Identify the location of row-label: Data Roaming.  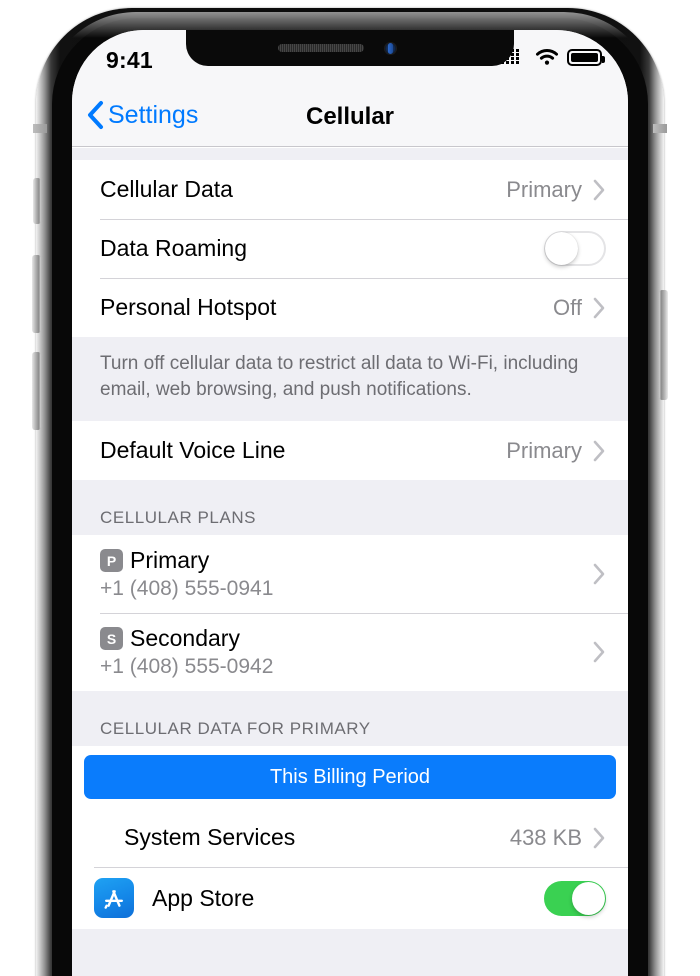
(174, 248).